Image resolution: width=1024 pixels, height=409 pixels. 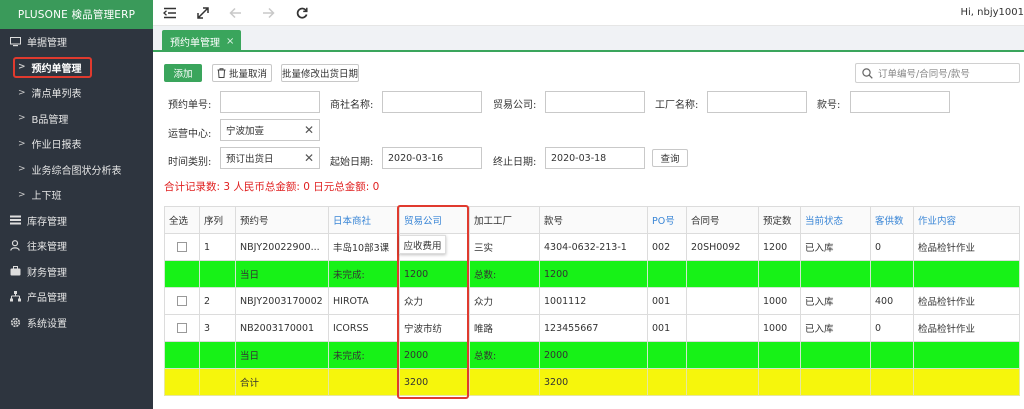 I want to click on order-no-field, so click(x=270, y=102).